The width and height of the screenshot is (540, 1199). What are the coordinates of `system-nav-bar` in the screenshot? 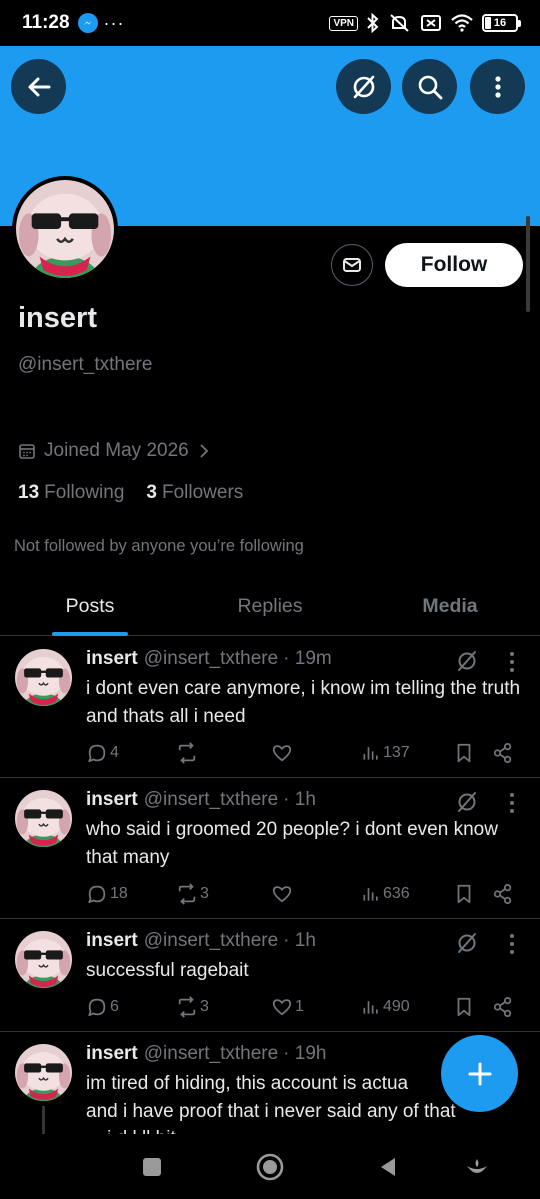 It's located at (270, 1166).